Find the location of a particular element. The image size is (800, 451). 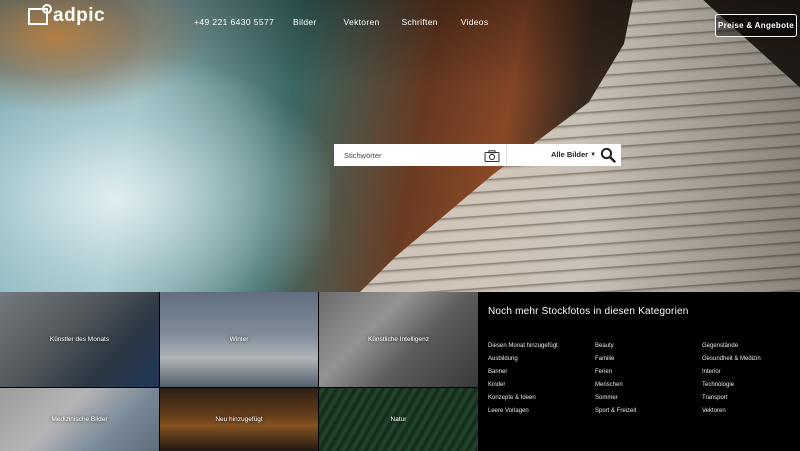

tile-label: Künstliche Intelligenz is located at coordinates (398, 339).